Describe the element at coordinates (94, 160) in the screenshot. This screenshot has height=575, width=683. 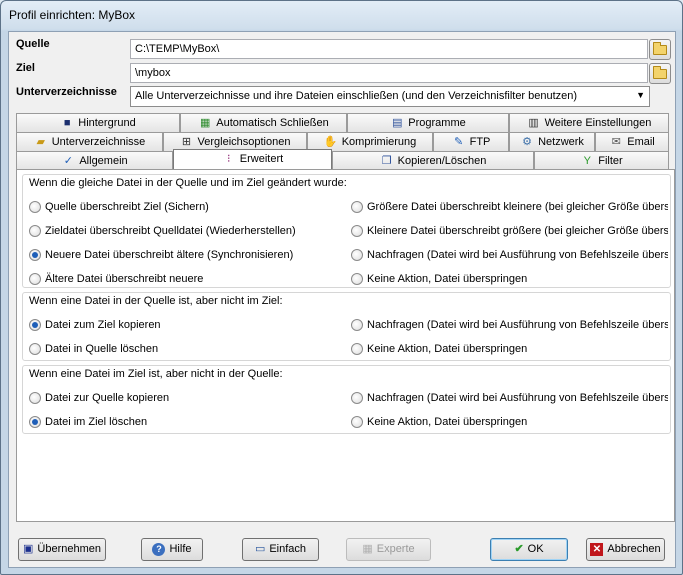
I see `tab-allgemein: ✓ Allgemein` at that location.